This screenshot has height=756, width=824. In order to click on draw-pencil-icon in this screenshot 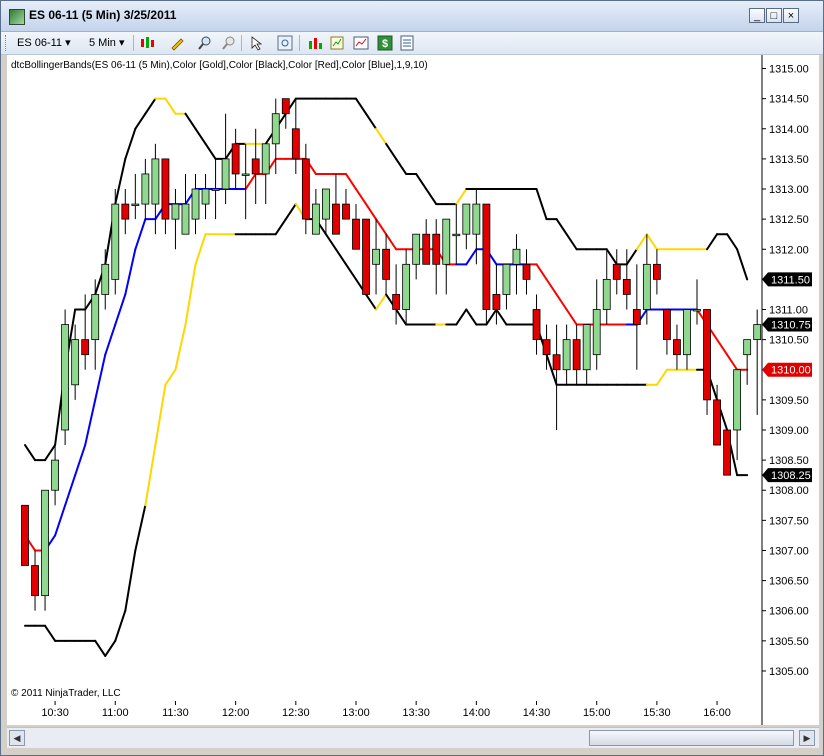, I will do `click(177, 43)`.